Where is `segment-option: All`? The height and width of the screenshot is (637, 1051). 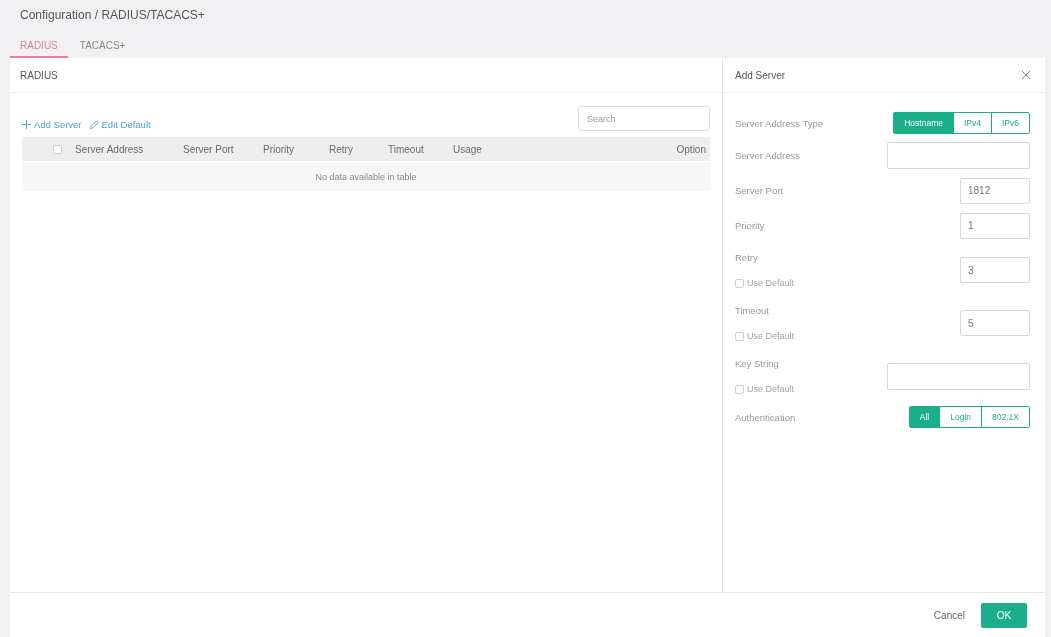 segment-option: All is located at coordinates (924, 417).